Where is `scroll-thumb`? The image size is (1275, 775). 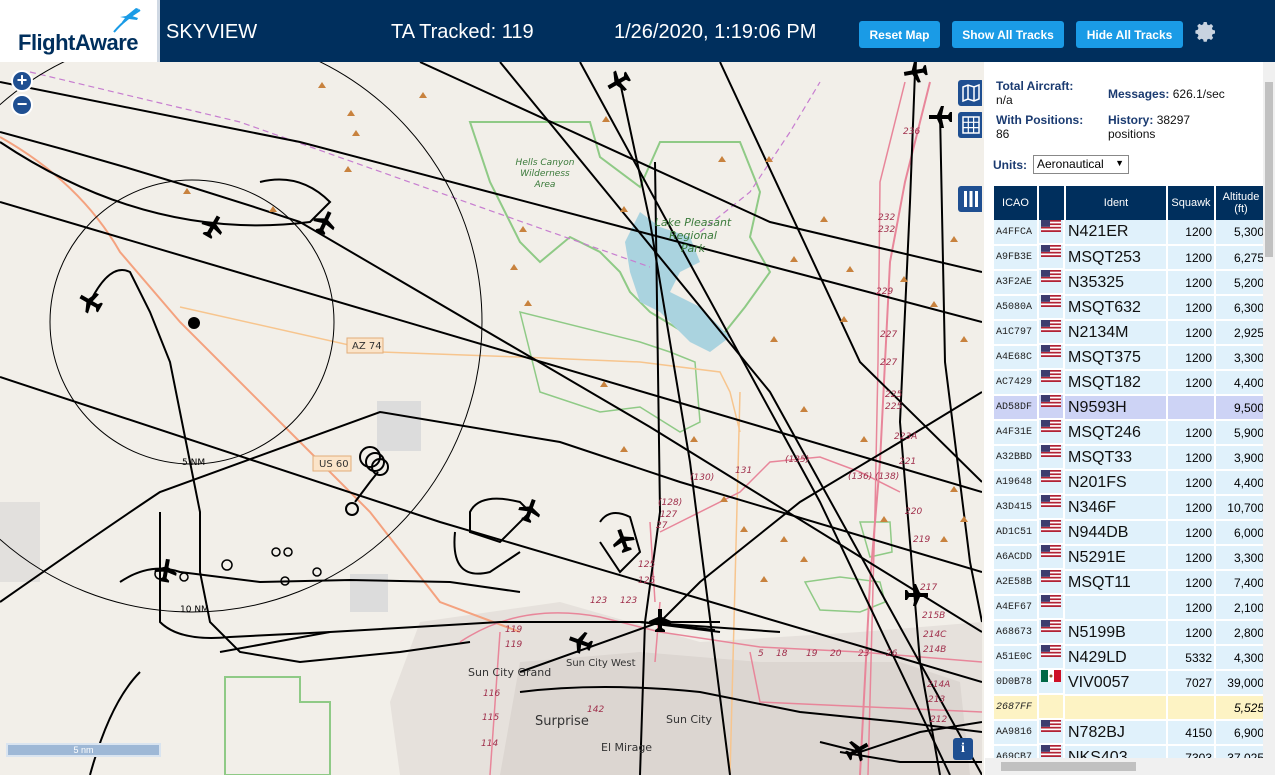
scroll-thumb is located at coordinates (1269, 169).